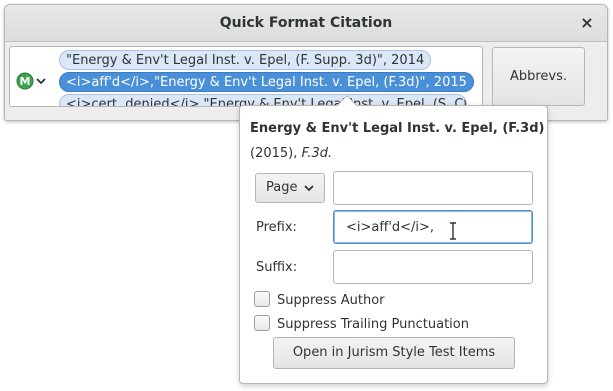 This screenshot has height=391, width=613. I want to click on chevron-down-icon, so click(309, 188).